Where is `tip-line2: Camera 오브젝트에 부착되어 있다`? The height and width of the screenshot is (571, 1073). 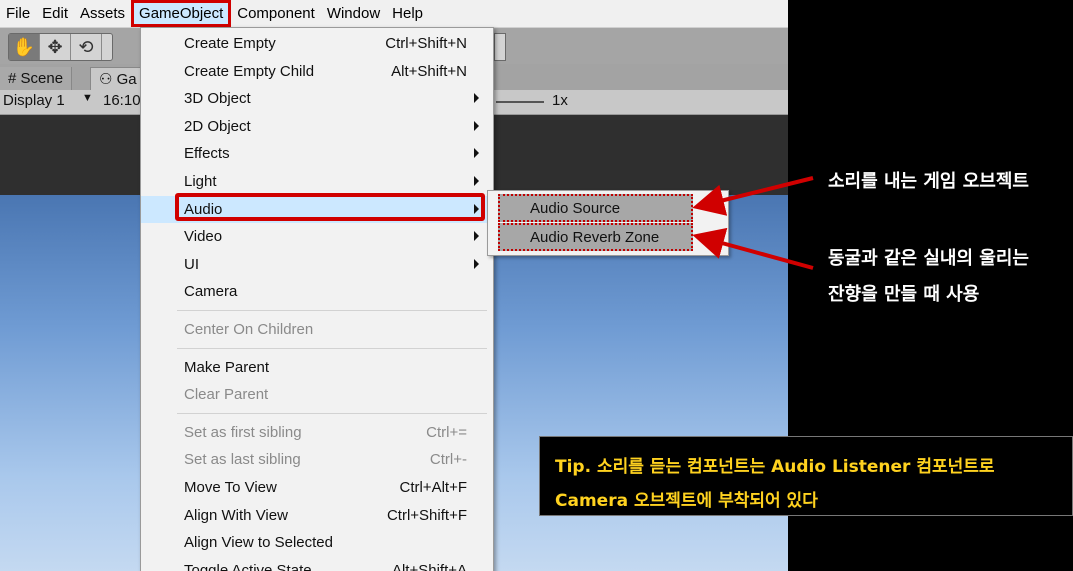
tip-line2: Camera 오브젝트에 부착되어 있다 is located at coordinates (686, 501).